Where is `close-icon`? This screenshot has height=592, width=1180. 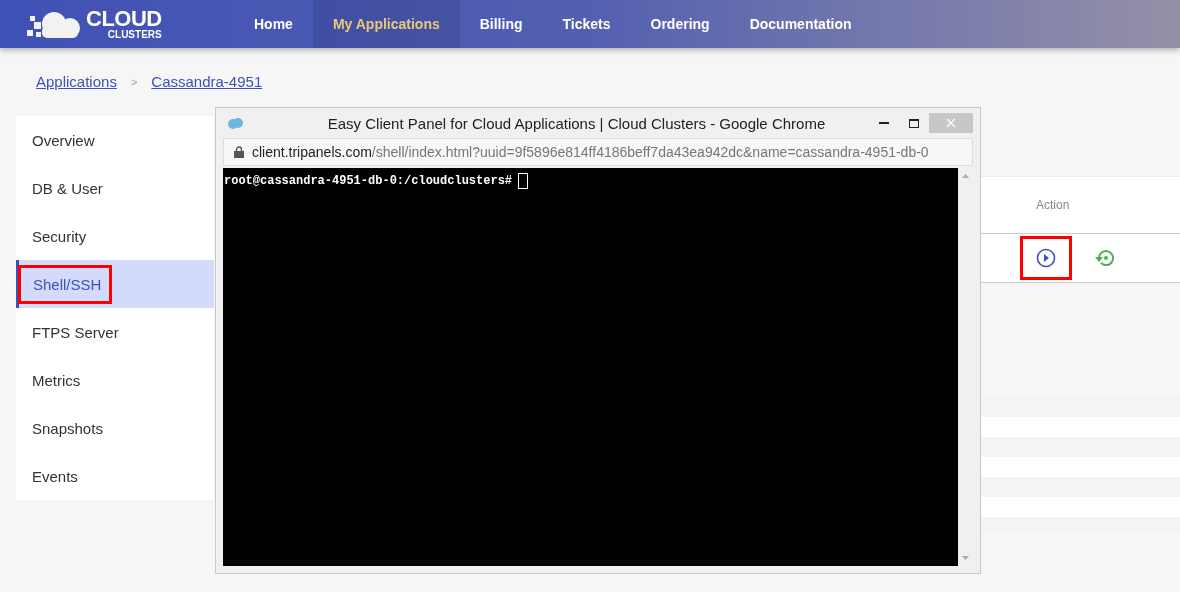 close-icon is located at coordinates (951, 123).